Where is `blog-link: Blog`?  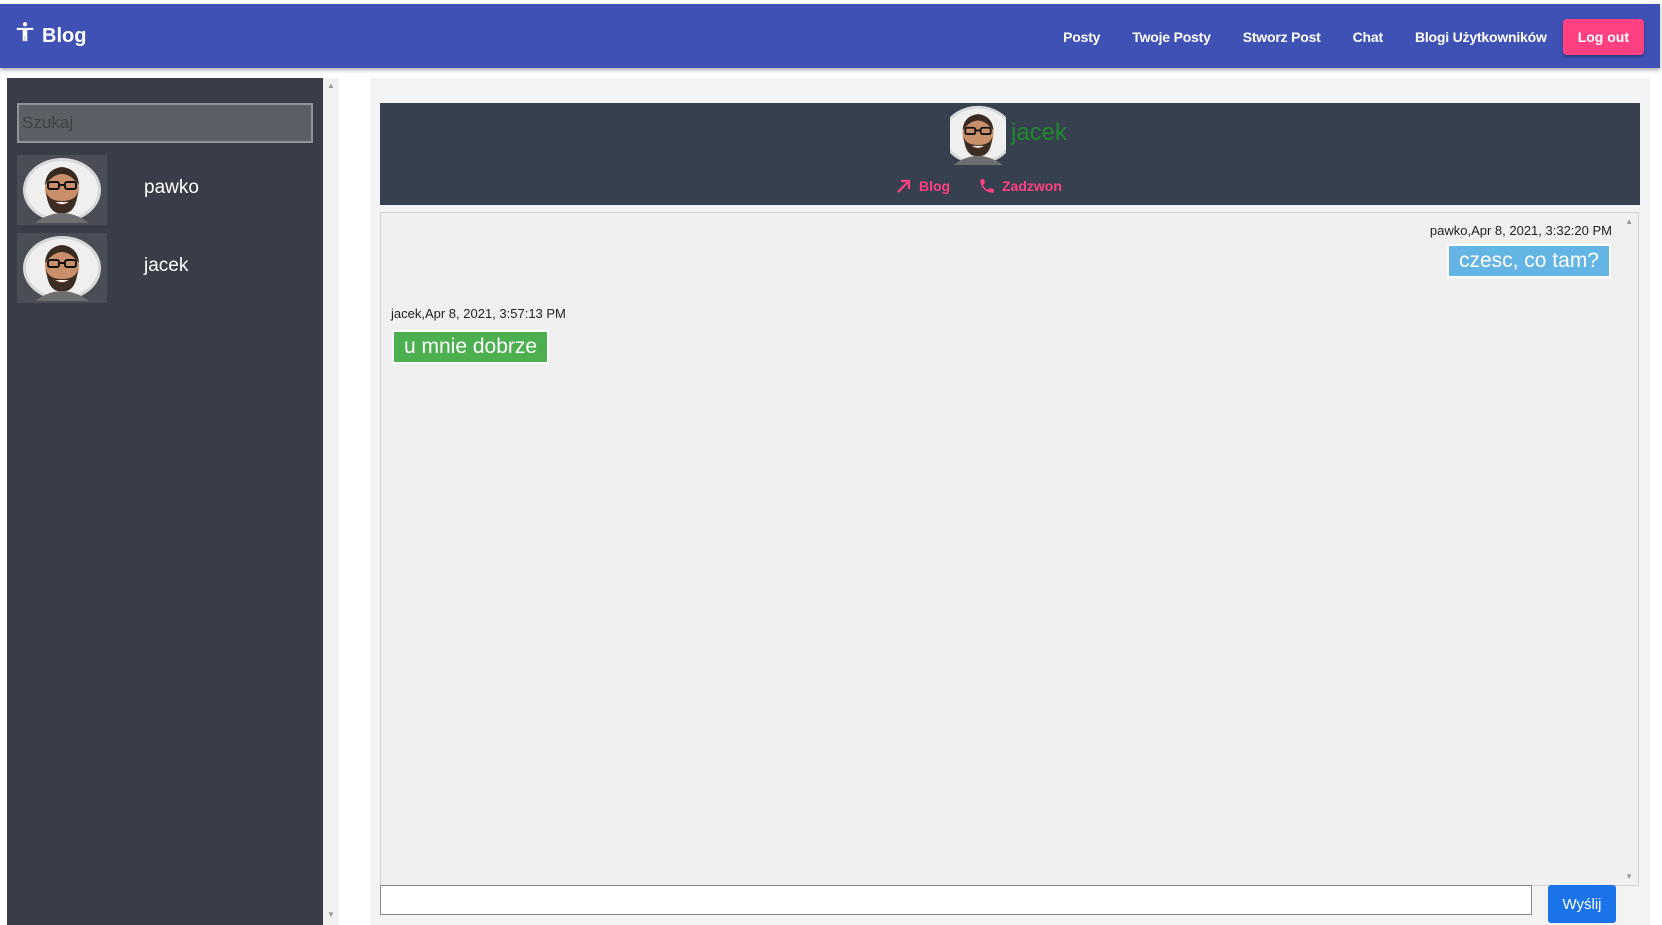 blog-link: Blog is located at coordinates (922, 186).